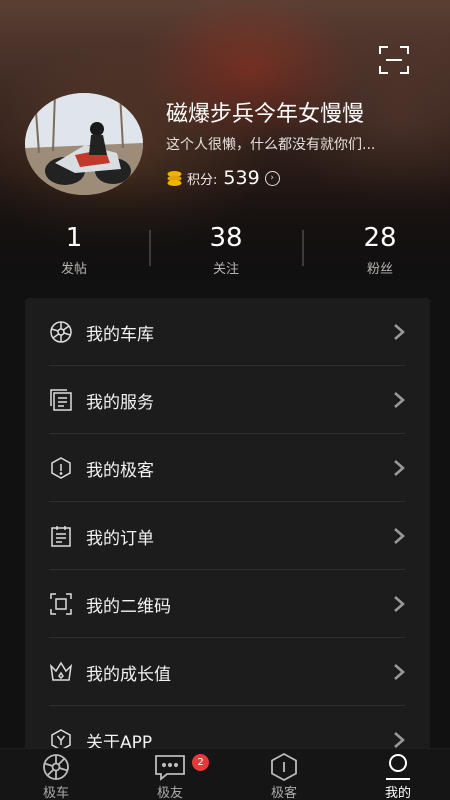  Describe the element at coordinates (225, 269) in the screenshot. I see `stat-label: 关注` at that location.